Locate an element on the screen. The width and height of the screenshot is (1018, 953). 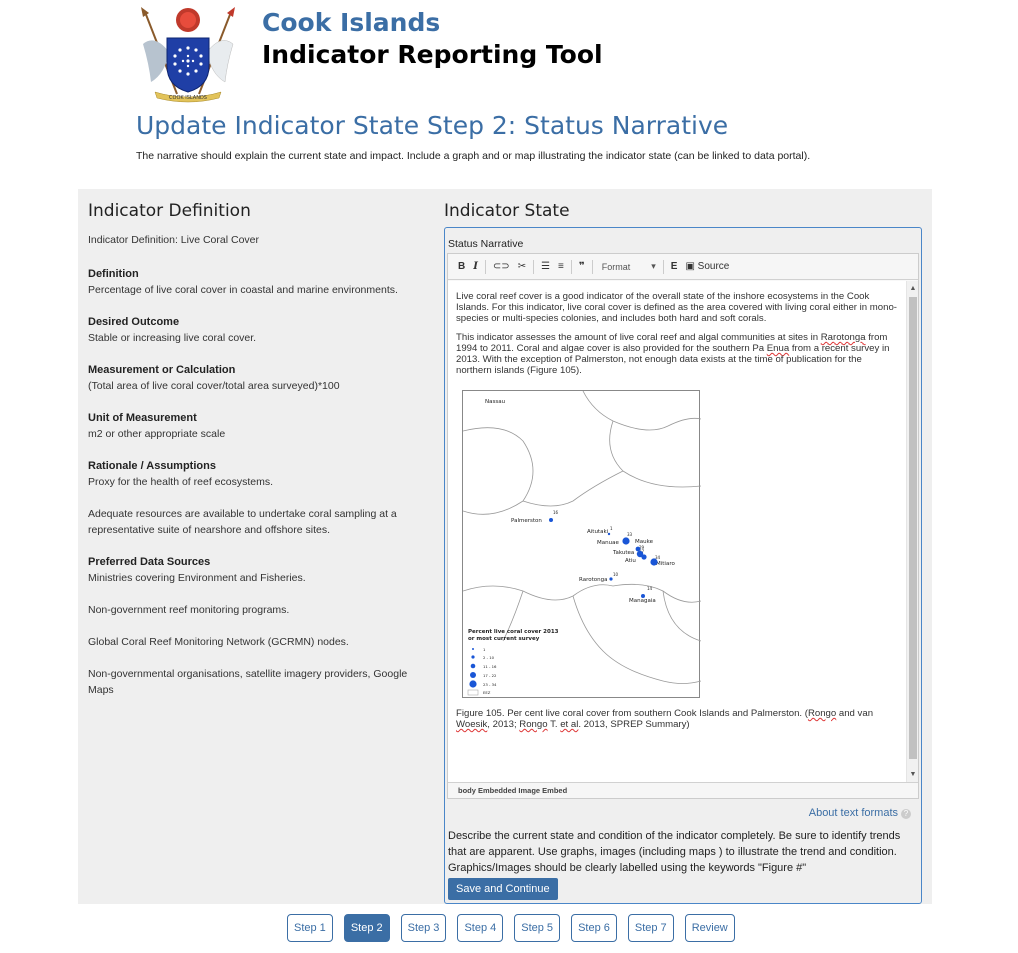
map-value-aitutaki: 1 is located at coordinates (611, 528).